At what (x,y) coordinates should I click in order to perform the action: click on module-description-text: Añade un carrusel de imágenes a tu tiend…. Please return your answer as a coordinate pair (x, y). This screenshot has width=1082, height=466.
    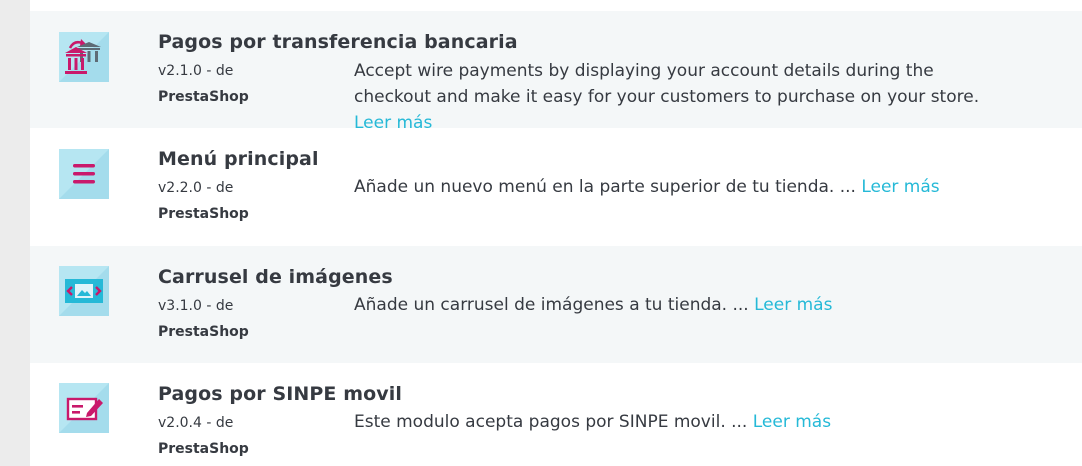
    Looking at the image, I should click on (551, 305).